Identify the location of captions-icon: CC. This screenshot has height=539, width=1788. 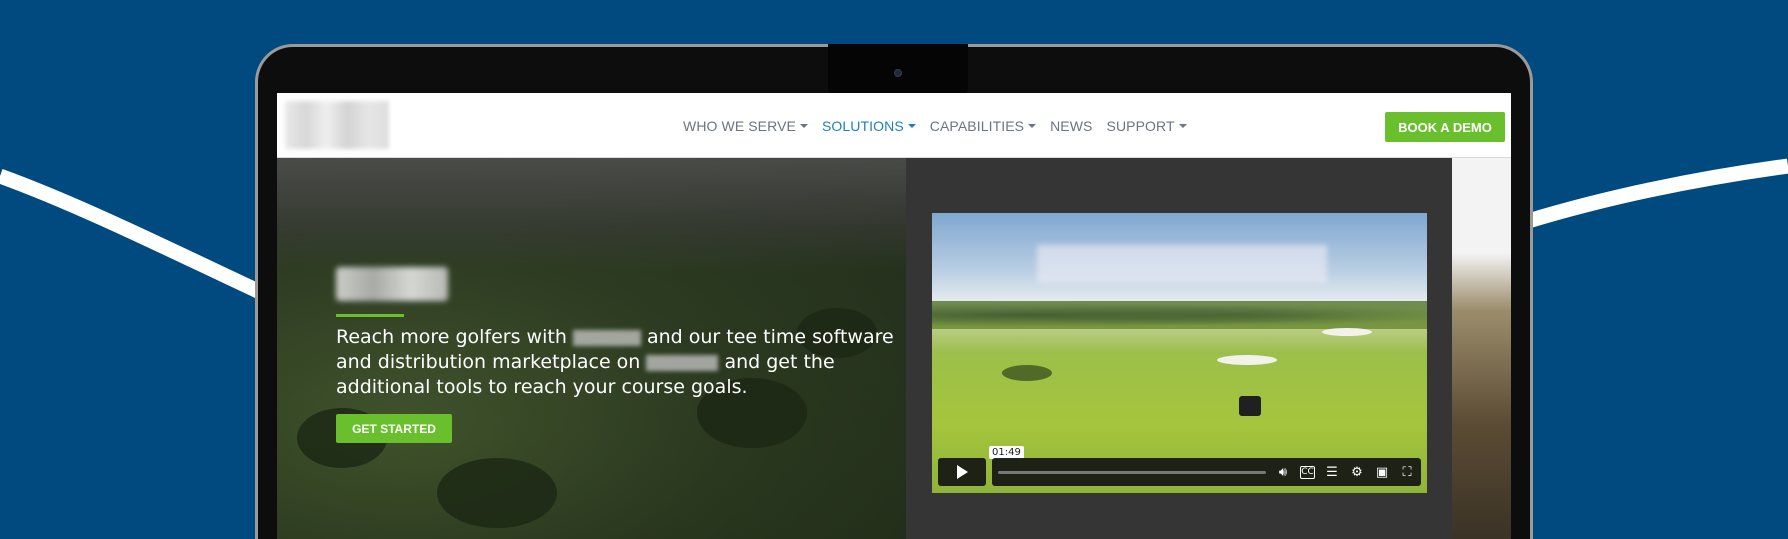
(1307, 472).